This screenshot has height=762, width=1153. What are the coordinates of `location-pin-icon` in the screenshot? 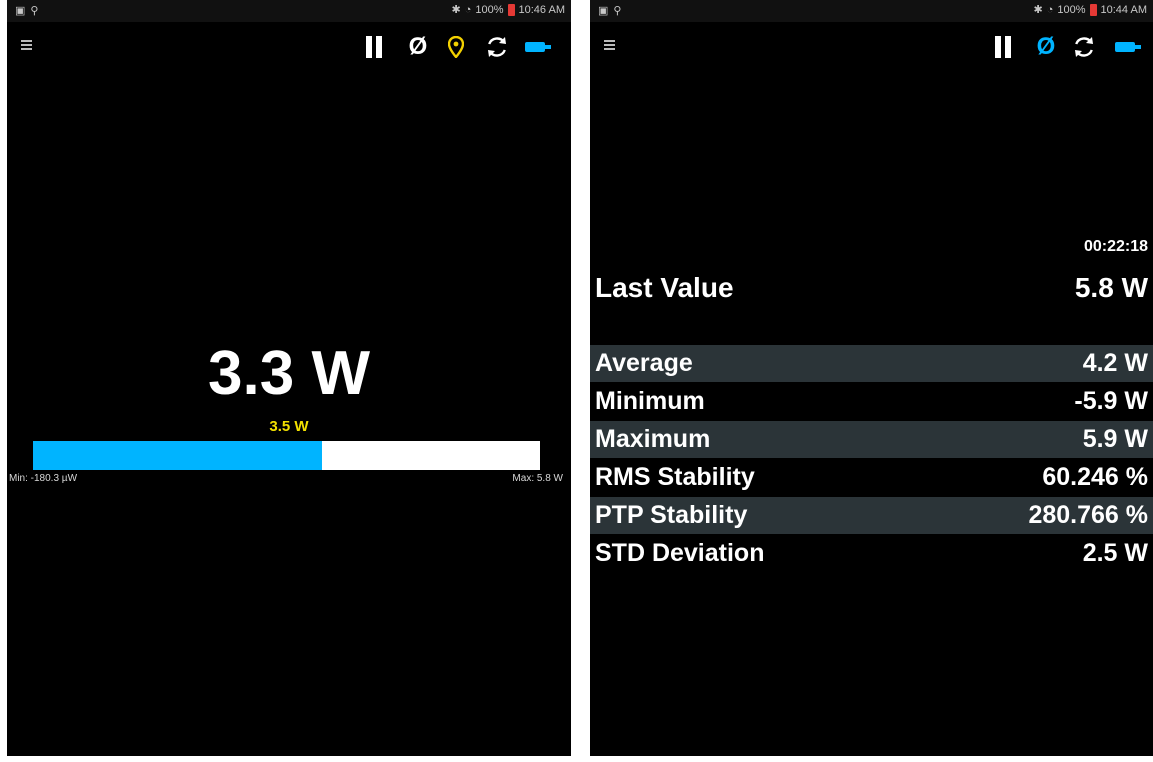 It's located at (456, 47).